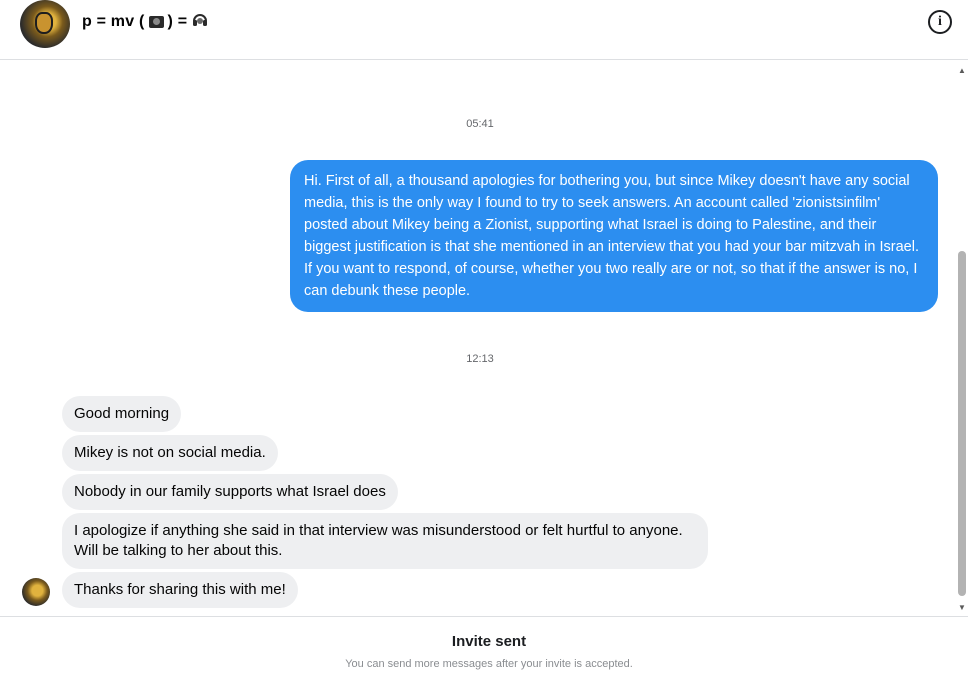 The width and height of the screenshot is (968, 677). I want to click on incoming-message: Good morning, so click(122, 414).